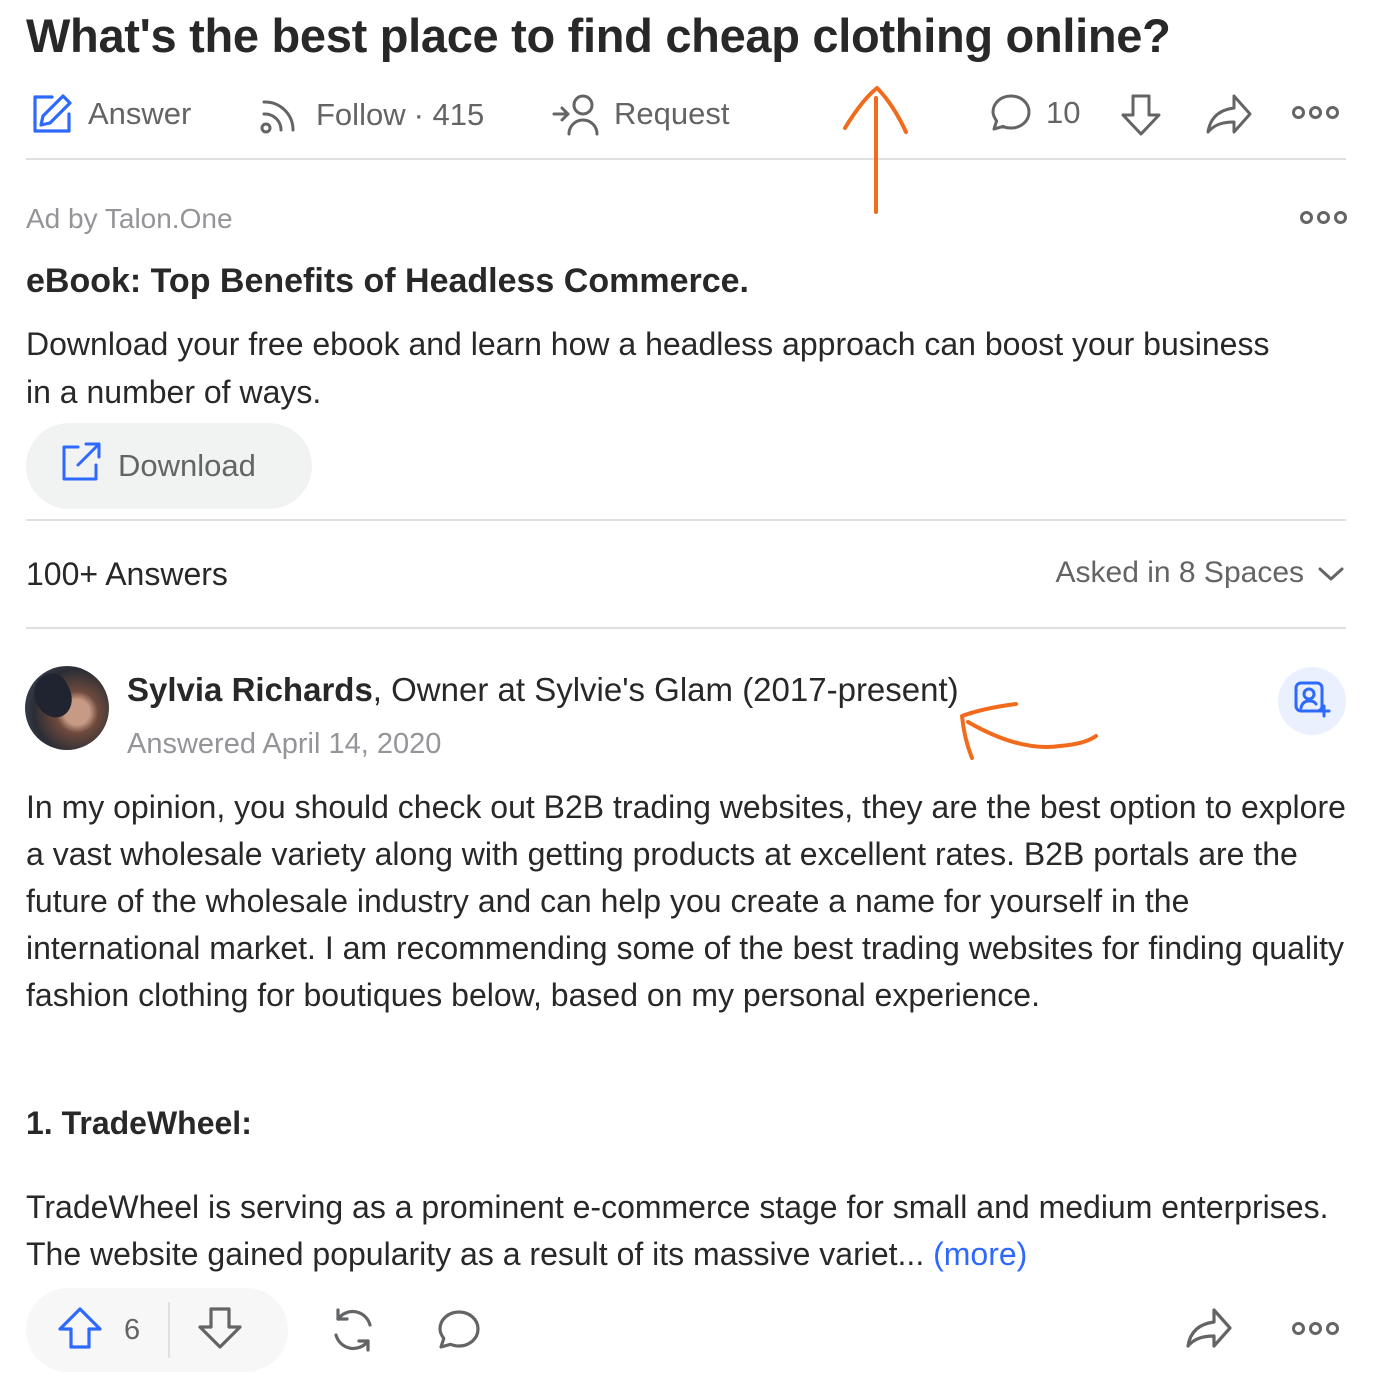  Describe the element at coordinates (187, 465) in the screenshot. I see `download-label: Download` at that location.